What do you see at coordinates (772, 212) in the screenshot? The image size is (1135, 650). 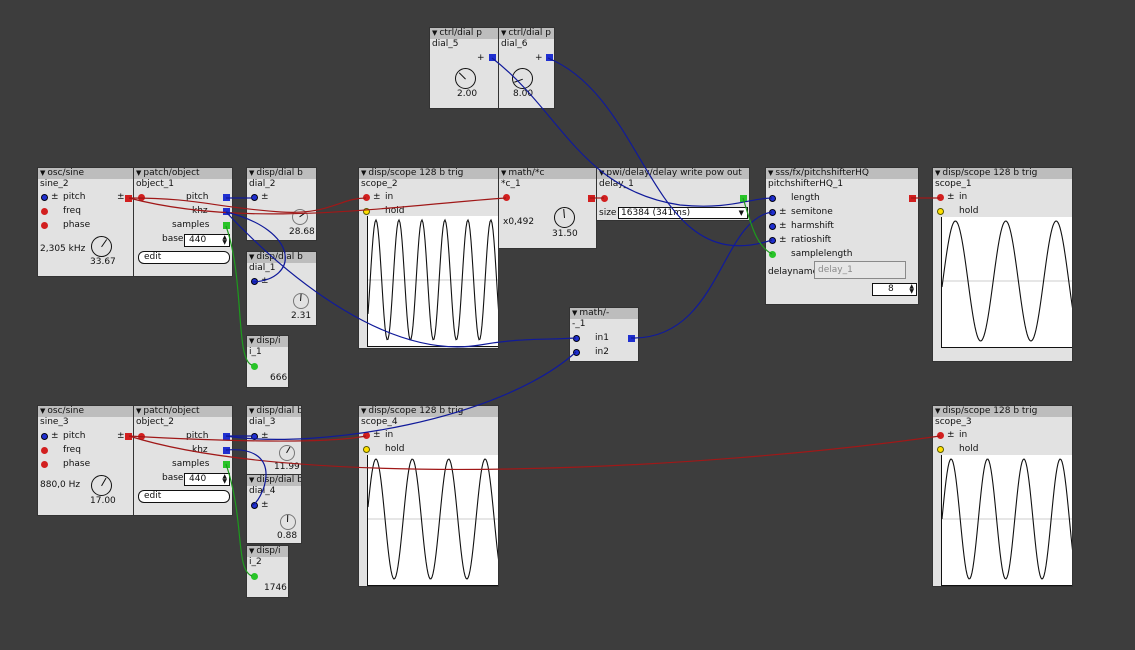 I see `semitone-inlet-pin` at bounding box center [772, 212].